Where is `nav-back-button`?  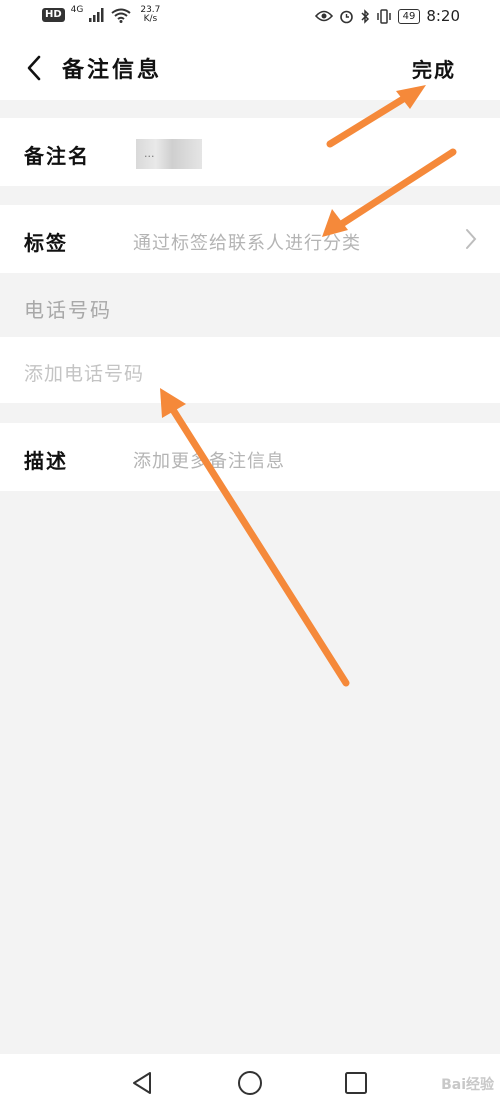 nav-back-button is located at coordinates (143, 1083).